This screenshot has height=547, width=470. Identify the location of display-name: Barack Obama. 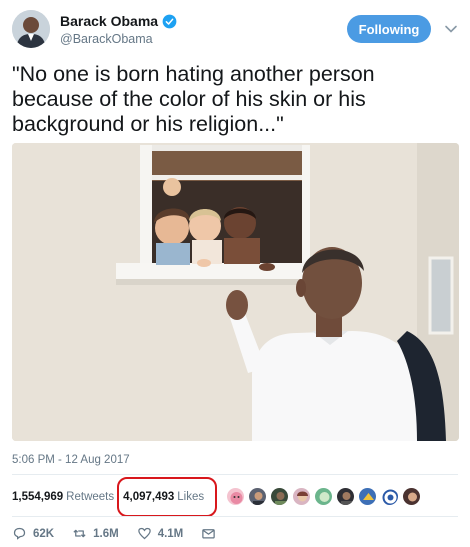
(109, 21).